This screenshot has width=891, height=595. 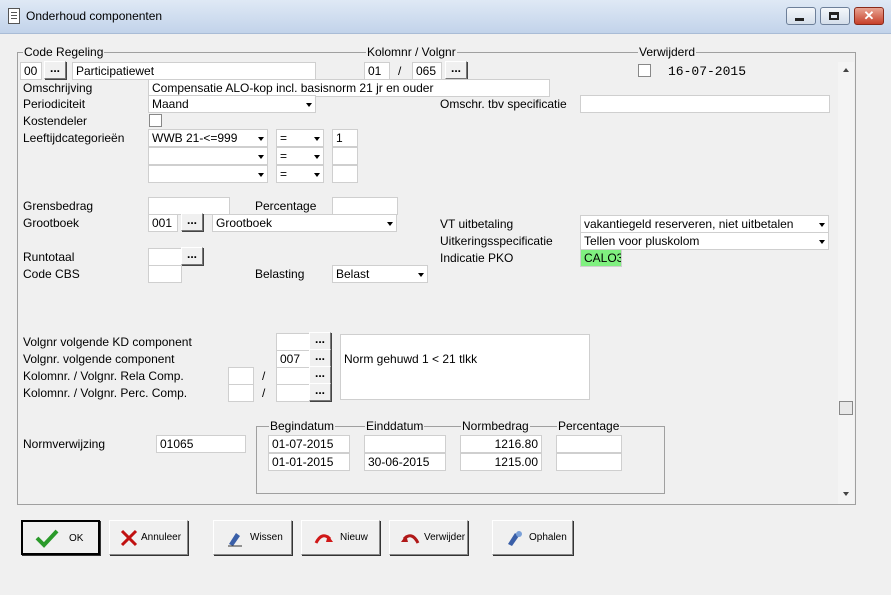 I want to click on code-cbs-input, so click(x=165, y=274).